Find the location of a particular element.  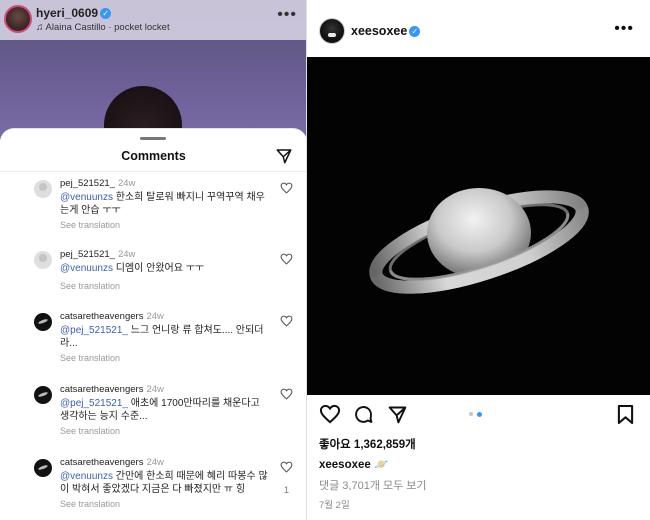

bookmark-save-icon is located at coordinates (625, 414).